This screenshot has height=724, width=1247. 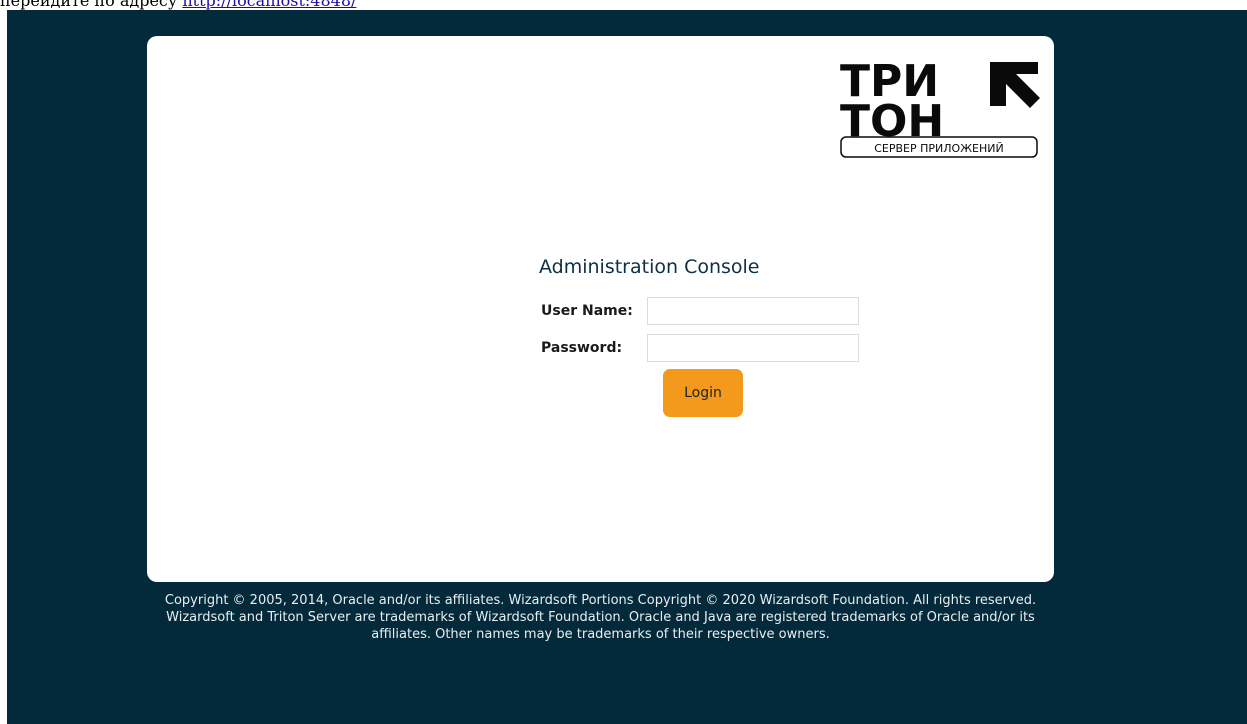 I want to click on password-input, so click(x=753, y=348).